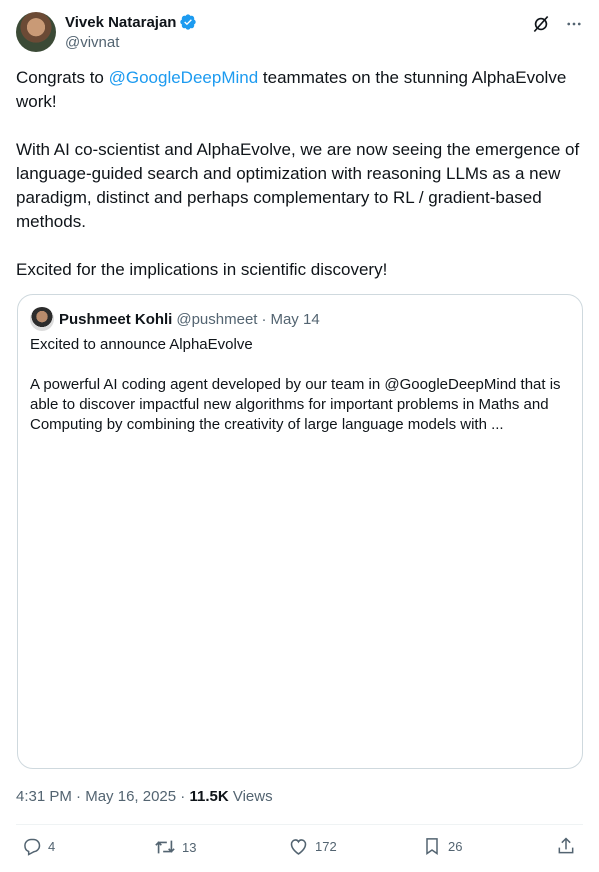 The height and width of the screenshot is (872, 599). I want to click on mention-link: @GoogleDeepMind, so click(184, 77).